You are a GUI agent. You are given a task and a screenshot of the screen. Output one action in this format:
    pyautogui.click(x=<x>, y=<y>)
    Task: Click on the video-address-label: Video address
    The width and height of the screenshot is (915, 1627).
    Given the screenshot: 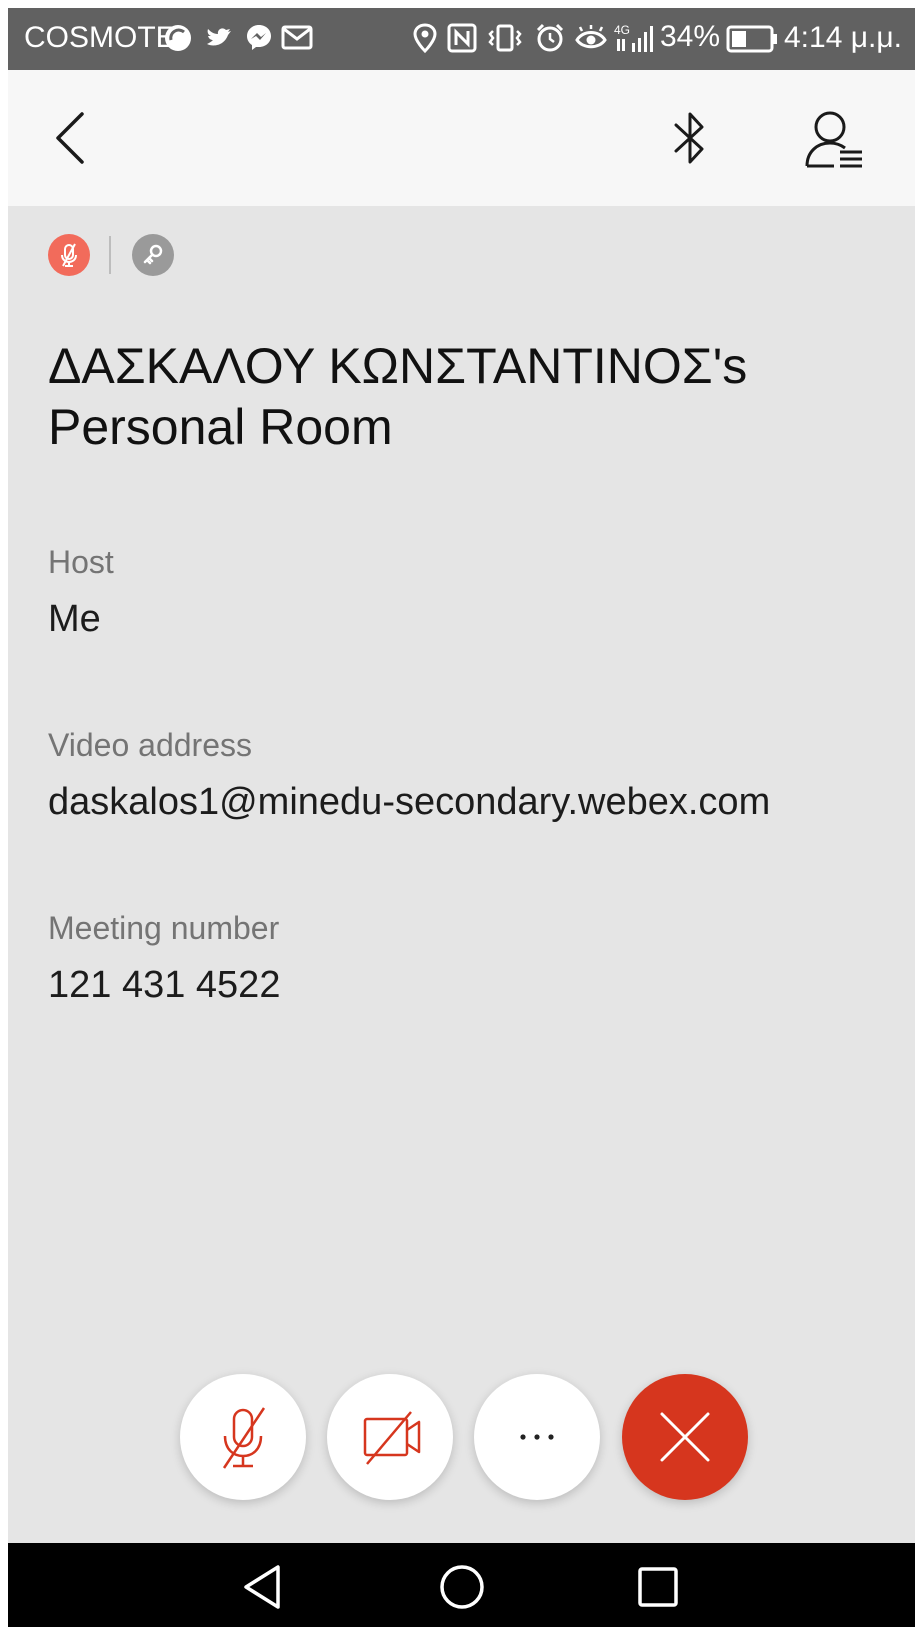 What is the action you would take?
    pyautogui.click(x=150, y=745)
    